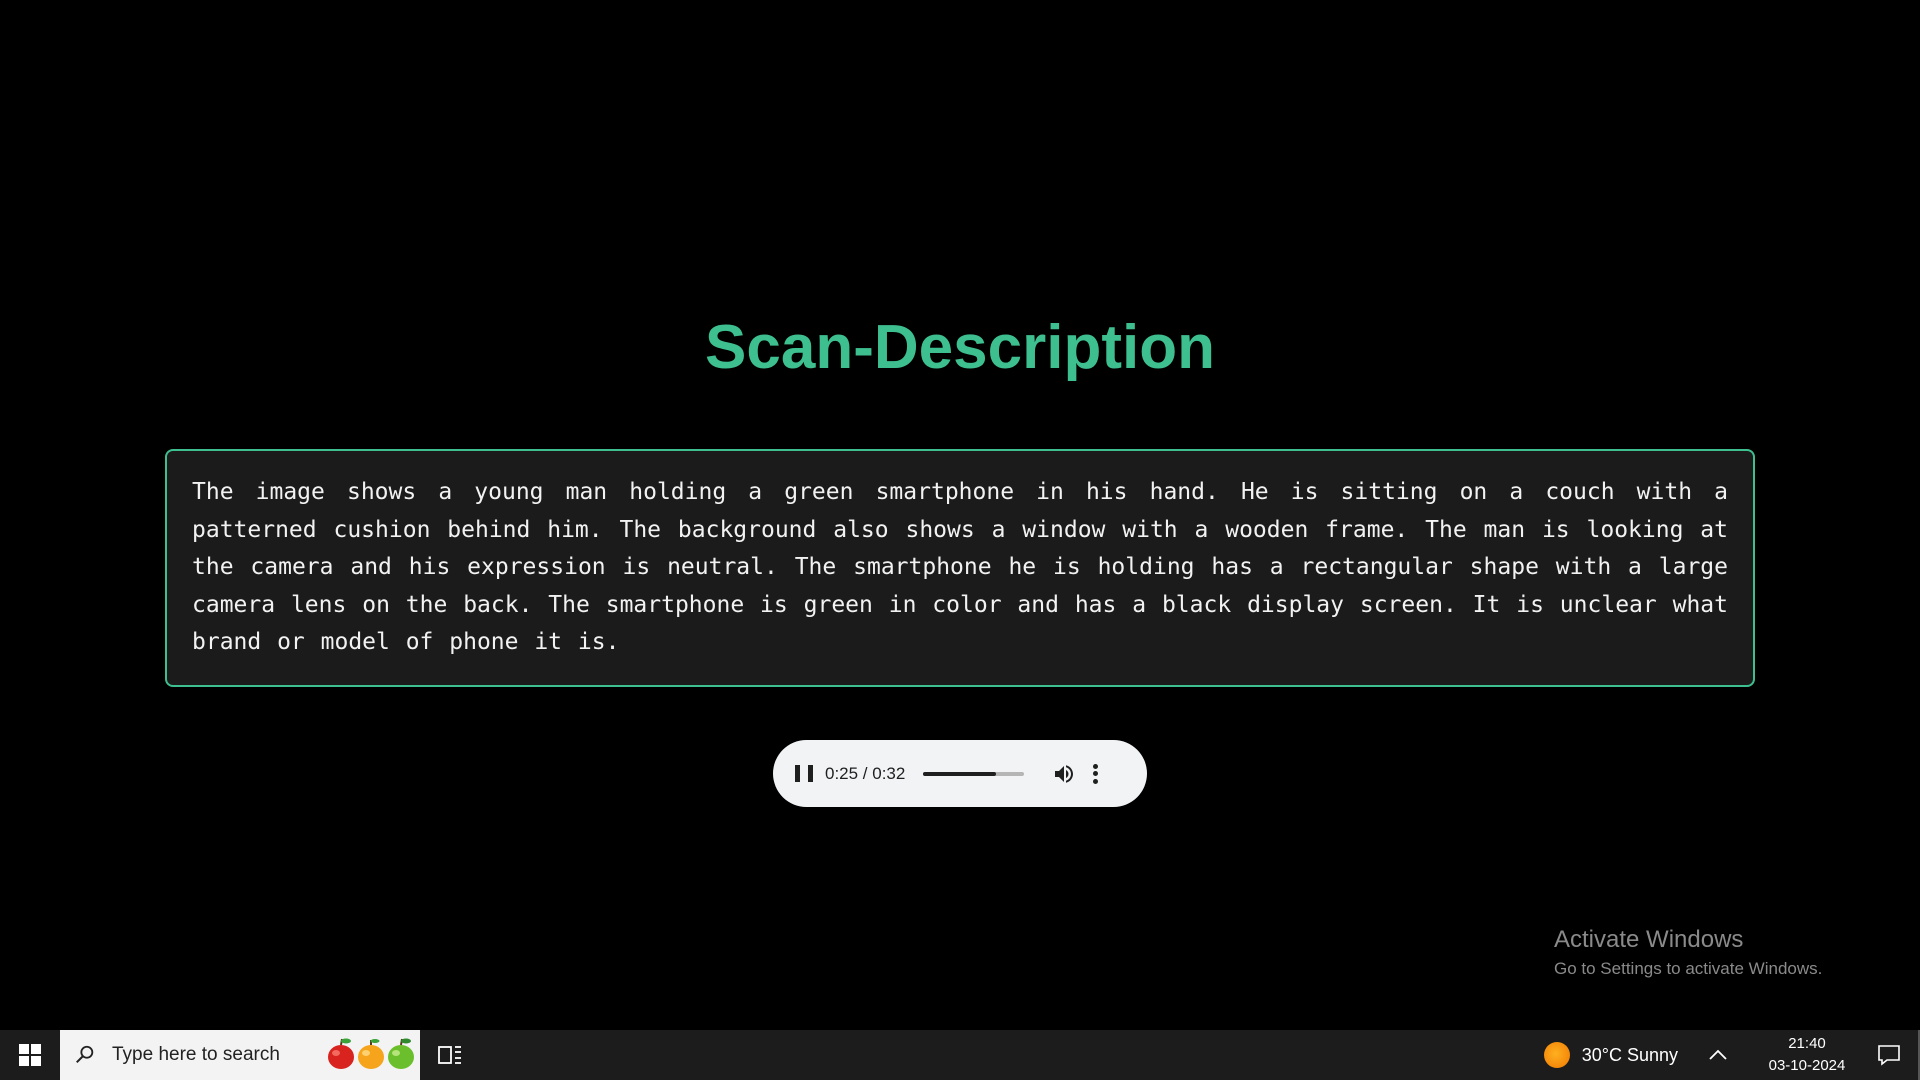  I want to click on windows-start-icon, so click(30, 1055).